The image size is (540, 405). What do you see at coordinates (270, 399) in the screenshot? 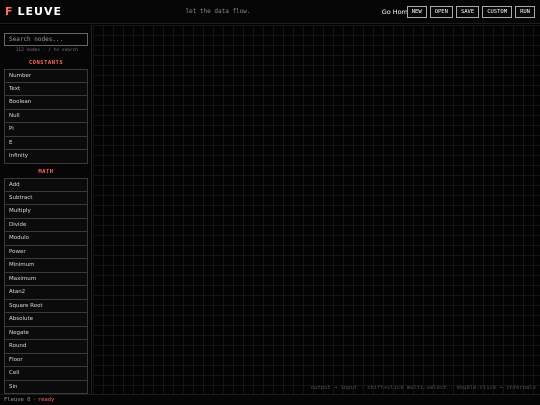
I see `status-bar: Fleuve 0 · ready` at bounding box center [270, 399].